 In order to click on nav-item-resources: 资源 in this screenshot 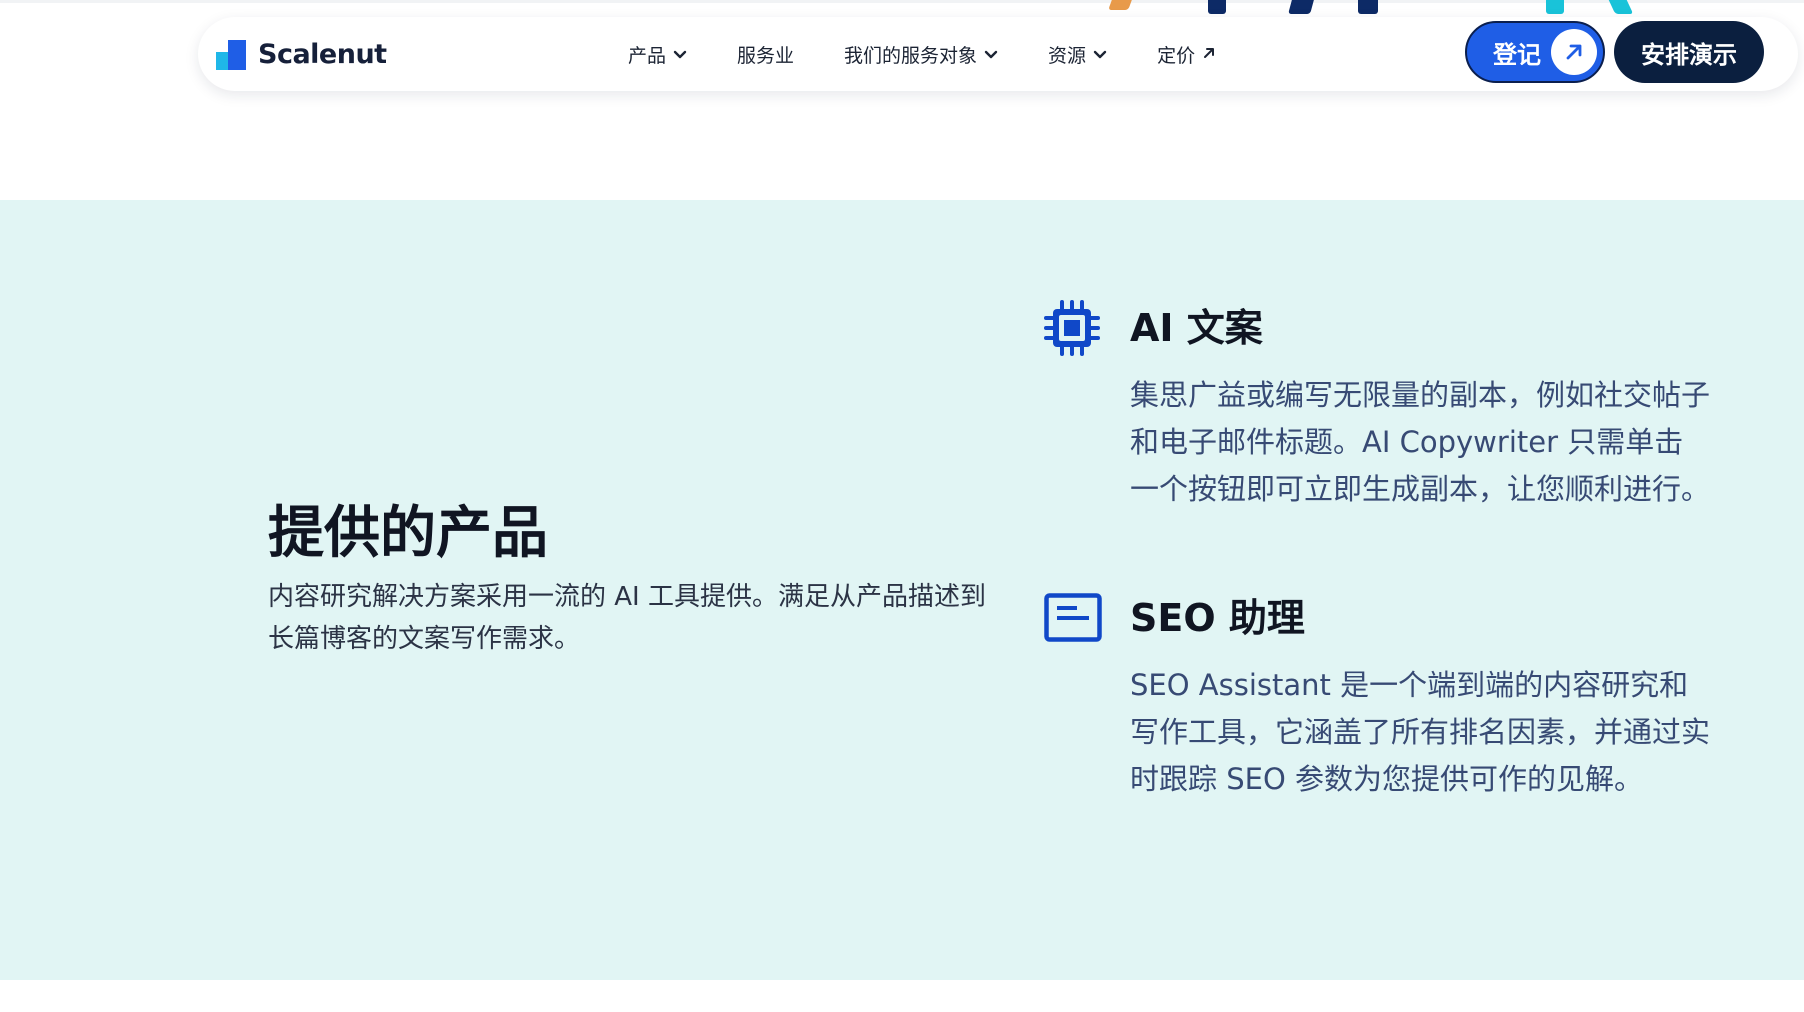, I will do `click(1077, 54)`.